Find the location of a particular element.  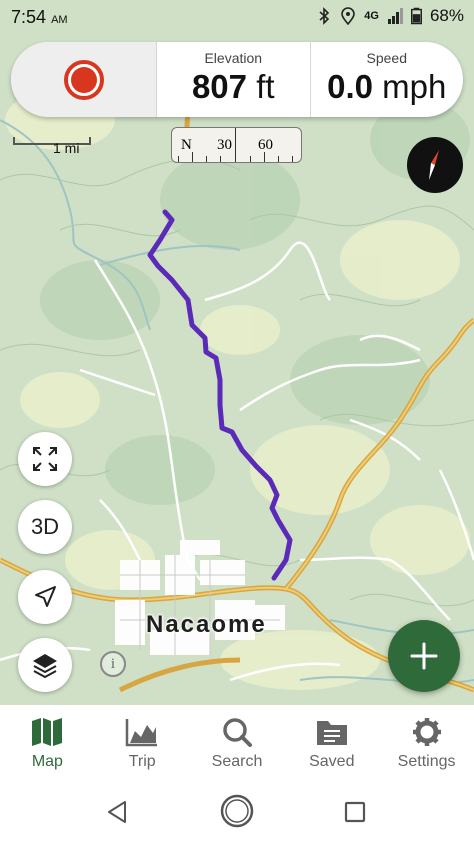

layers-icon is located at coordinates (45, 666).